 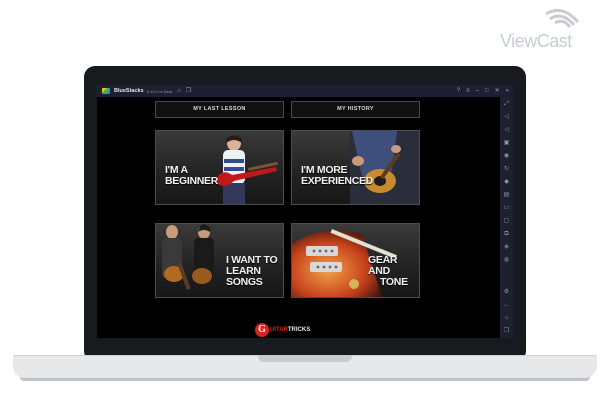 I want to click on window-controls: ? ≡ – □ ✕ «, so click(x=483, y=91).